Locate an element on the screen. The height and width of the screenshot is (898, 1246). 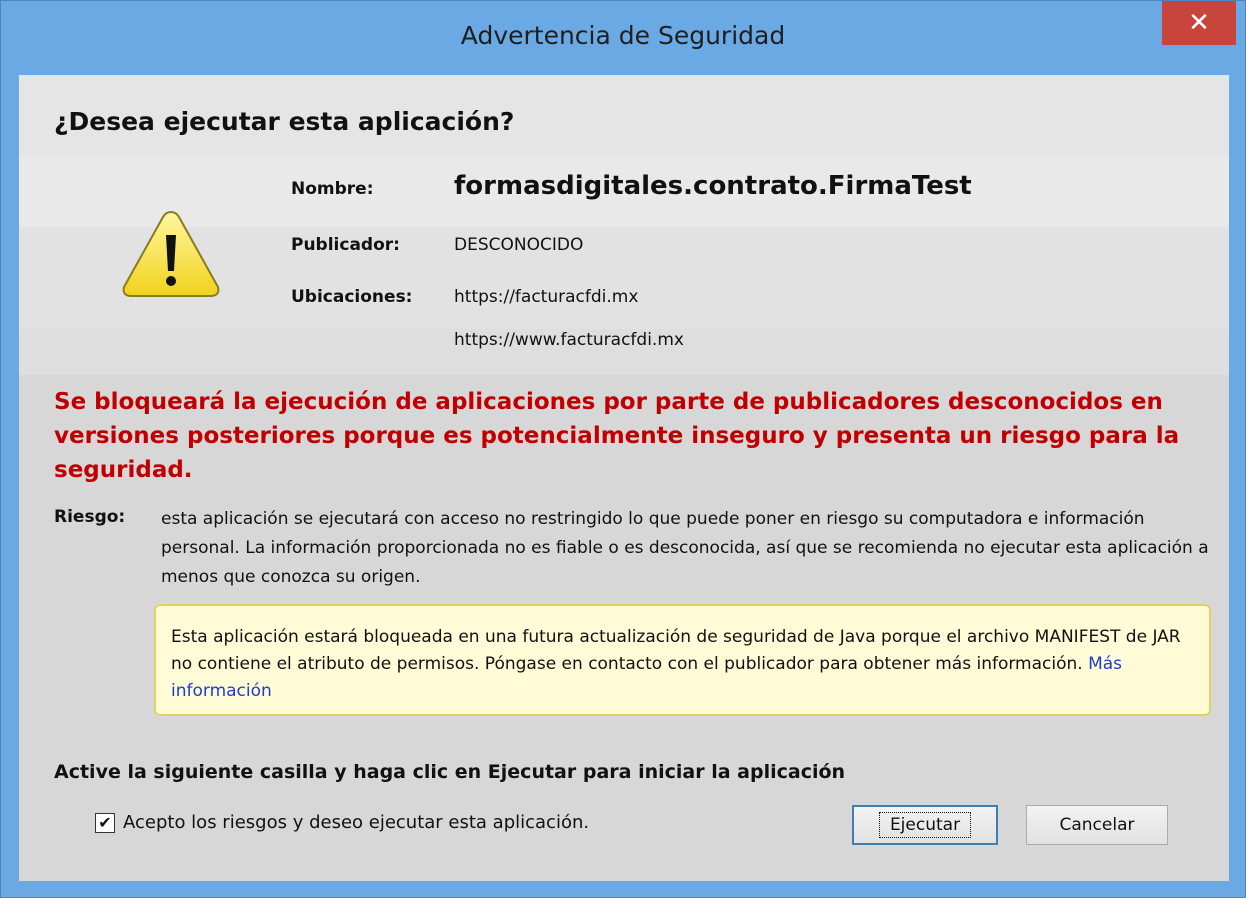
window-title: Advertencia de Seguridad is located at coordinates (623, 35).